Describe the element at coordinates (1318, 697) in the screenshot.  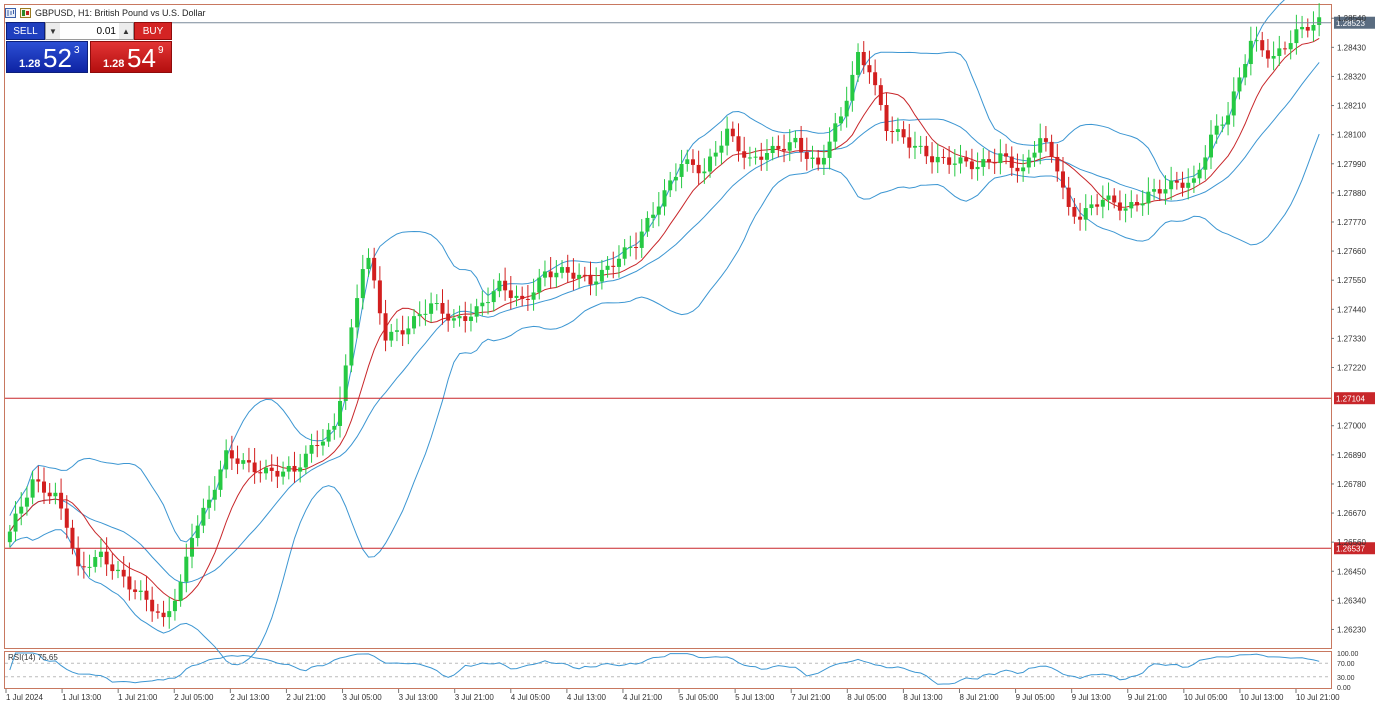
I see `x-axis-tick-label: 10 Jul 21:00` at that location.